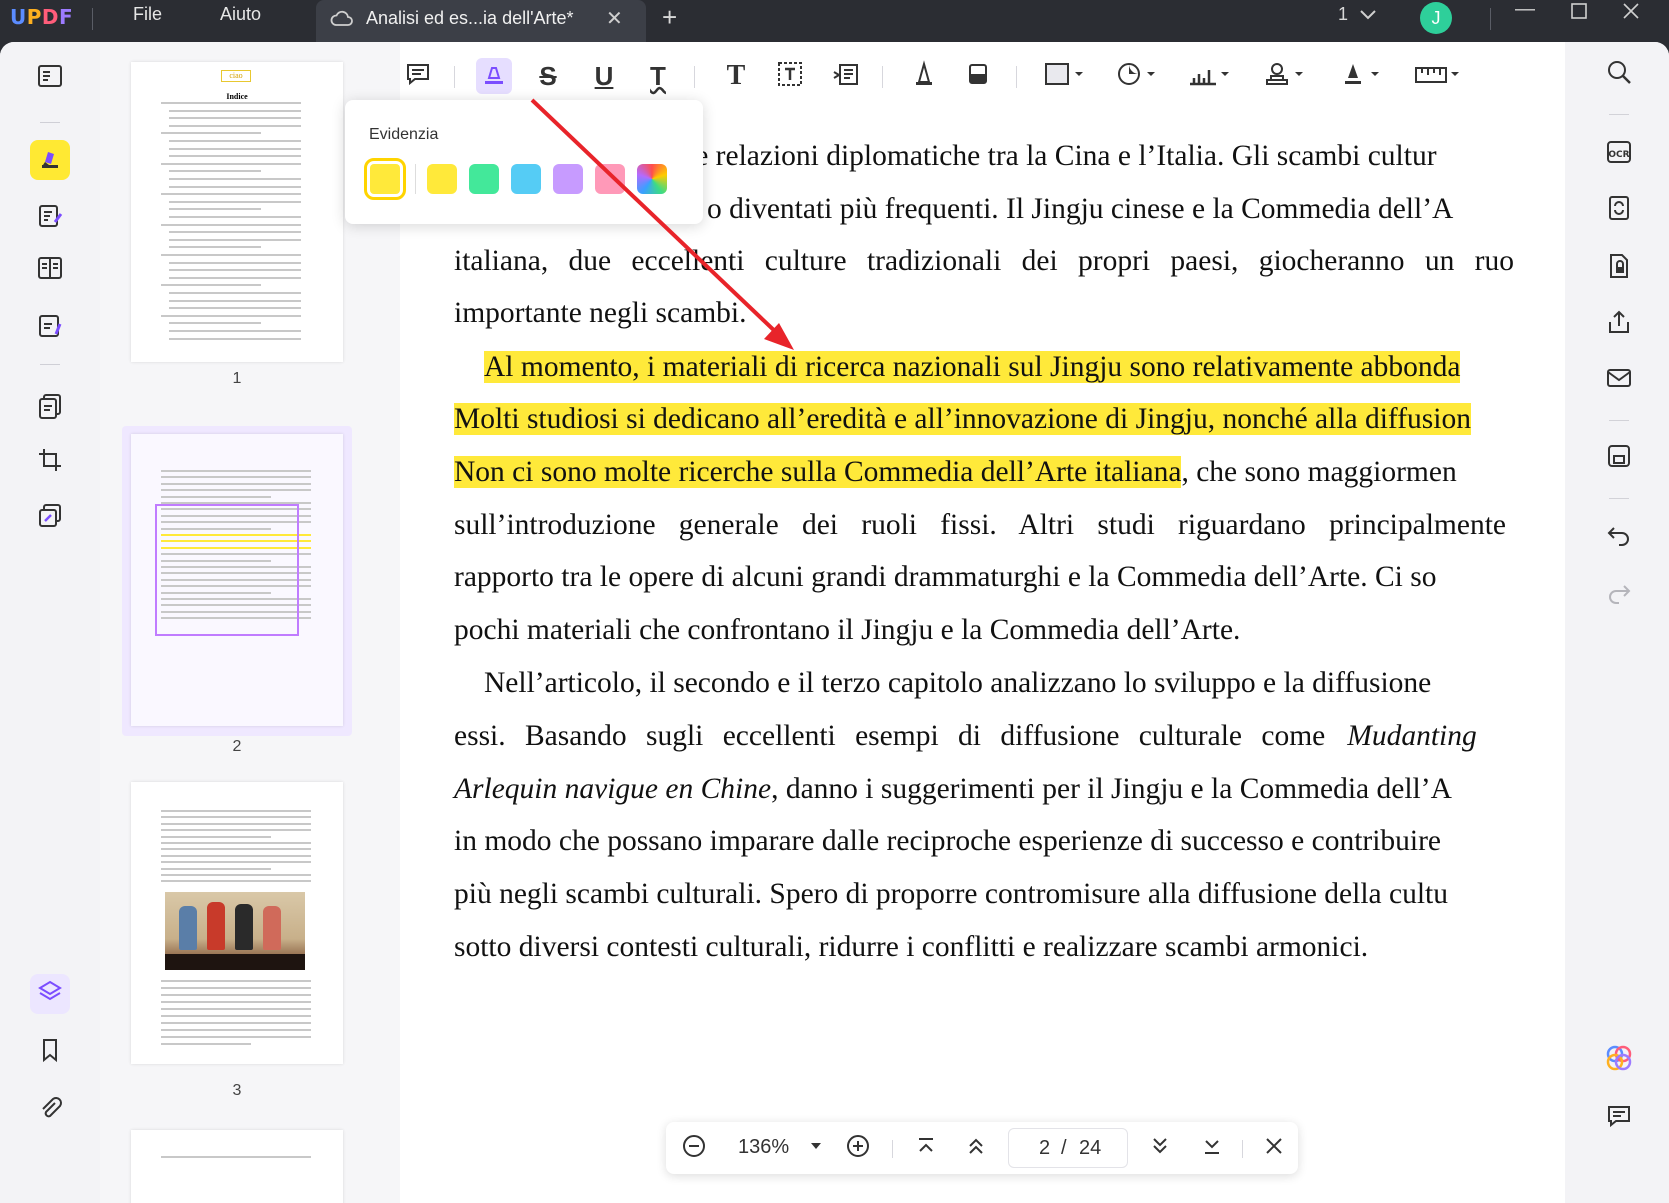 The image size is (1669, 1203). I want to click on chevron-down-icon, so click(1365, 14).